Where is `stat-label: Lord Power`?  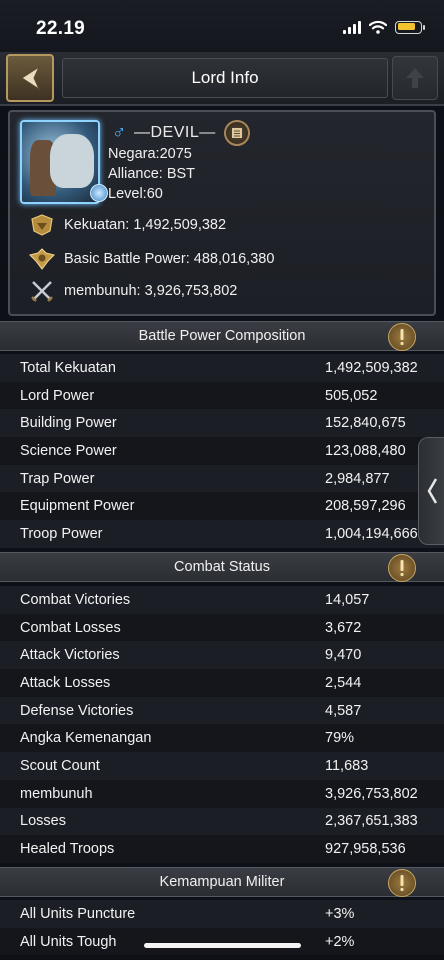 stat-label: Lord Power is located at coordinates (57, 395).